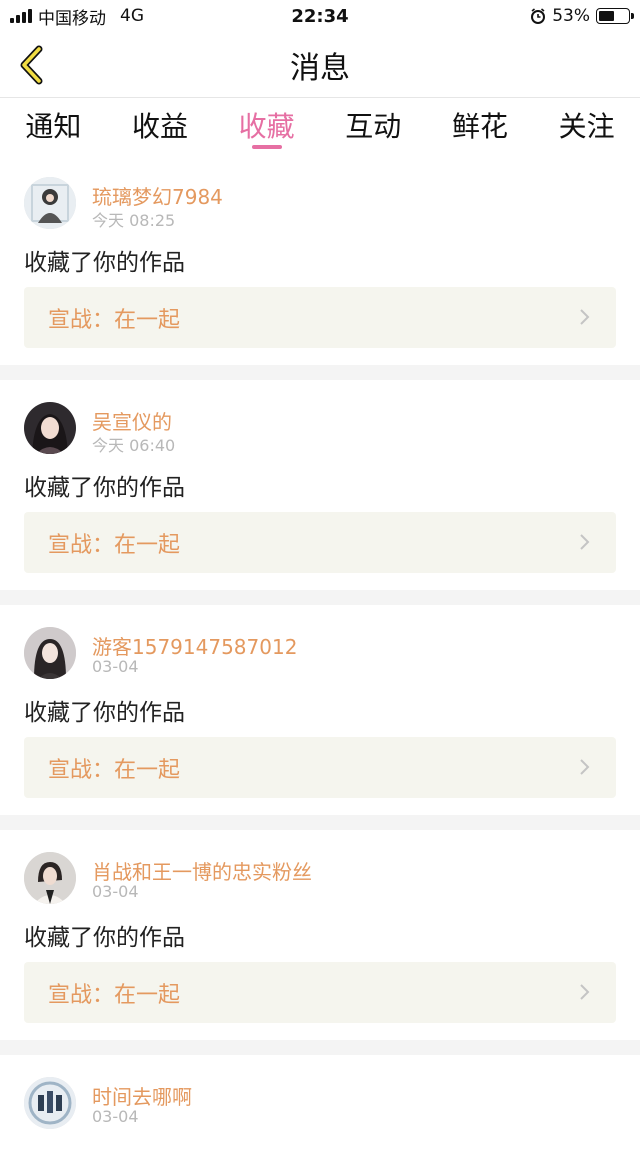 This screenshot has height=1175, width=640. Describe the element at coordinates (53, 127) in the screenshot. I see `tab-notifications: 通知` at that location.